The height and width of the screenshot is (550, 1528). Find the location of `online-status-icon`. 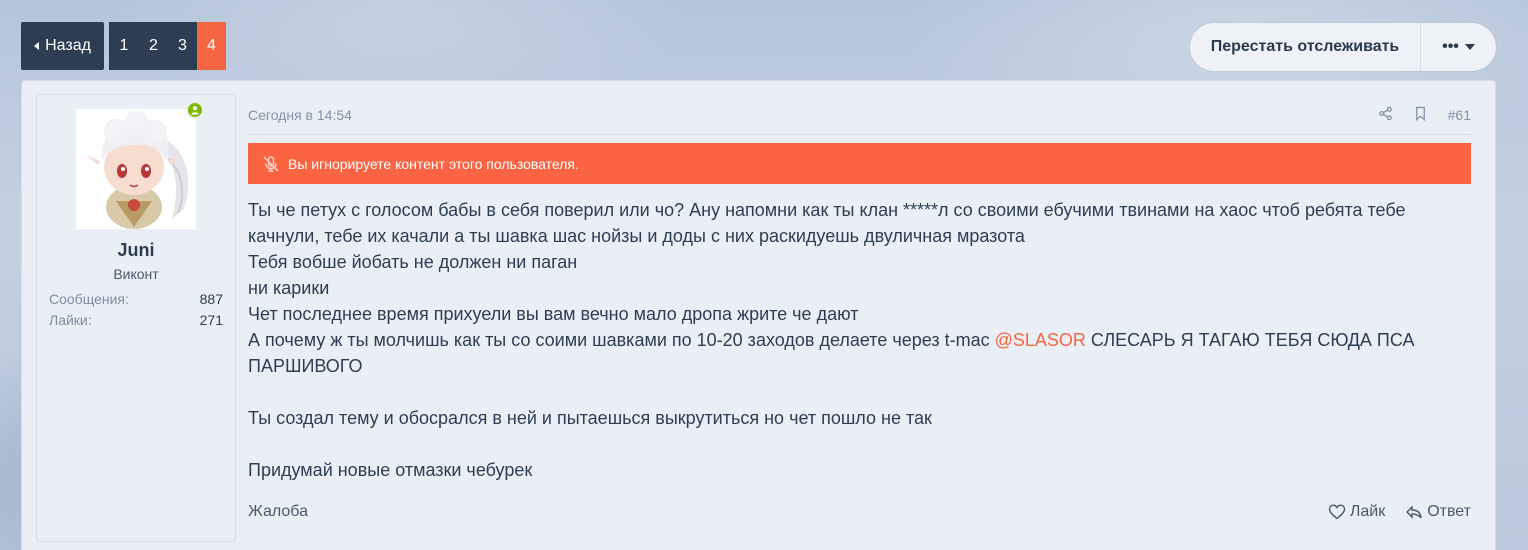

online-status-icon is located at coordinates (195, 110).